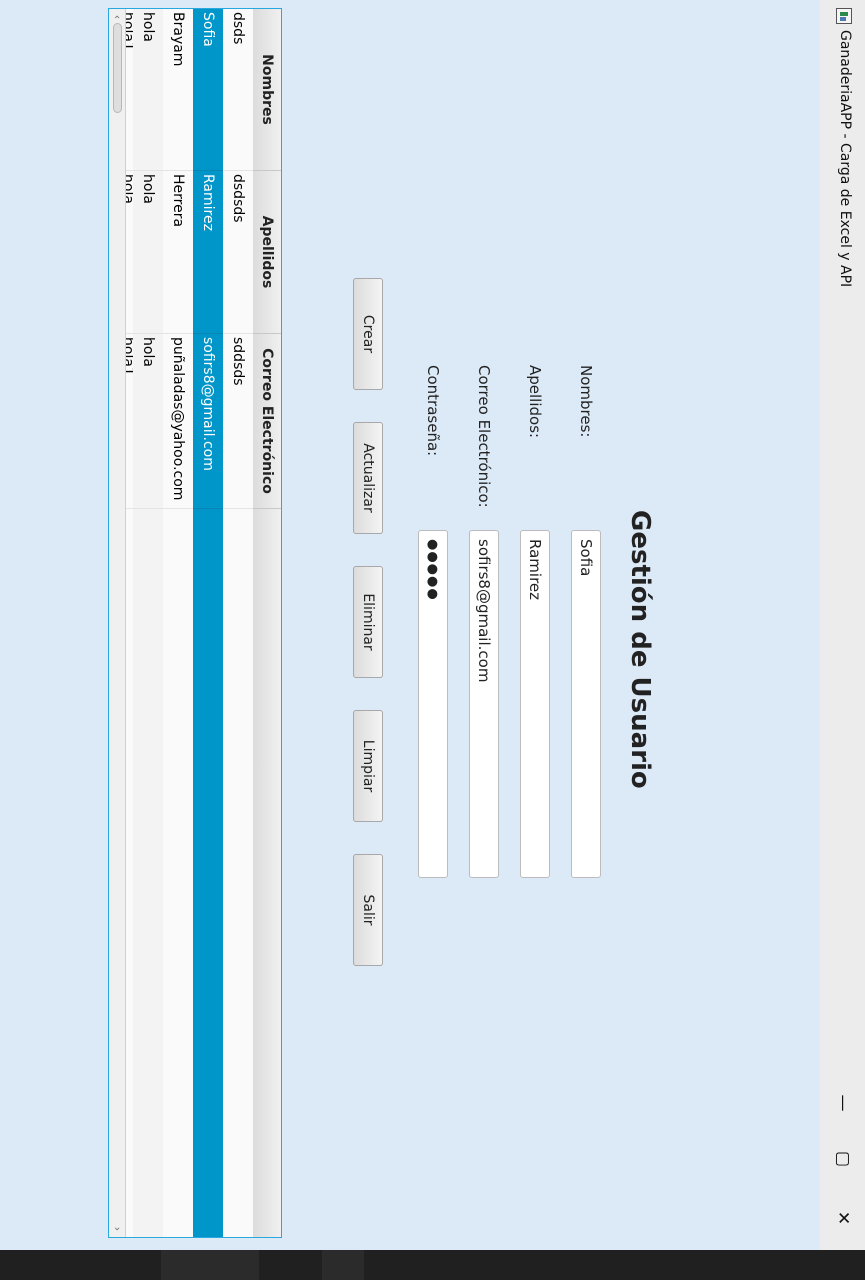 The width and height of the screenshot is (865, 1280). What do you see at coordinates (178, 90) in the screenshot?
I see `table-cell: Brayam` at bounding box center [178, 90].